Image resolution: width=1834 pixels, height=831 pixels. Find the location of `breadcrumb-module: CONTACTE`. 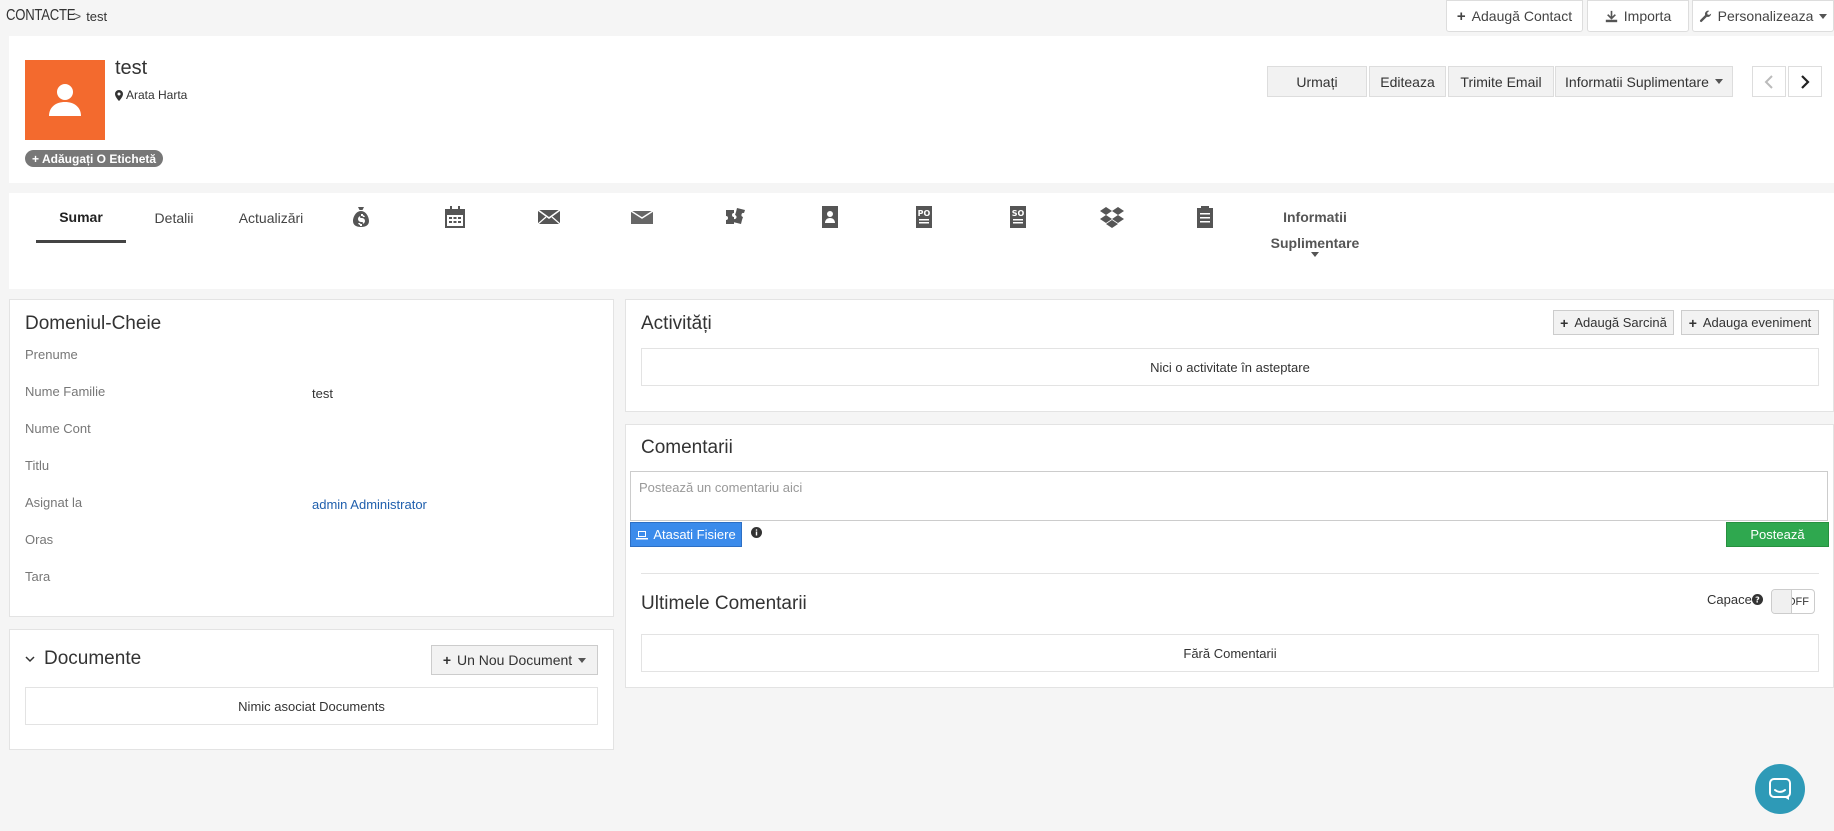

breadcrumb-module: CONTACTE is located at coordinates (40, 16).